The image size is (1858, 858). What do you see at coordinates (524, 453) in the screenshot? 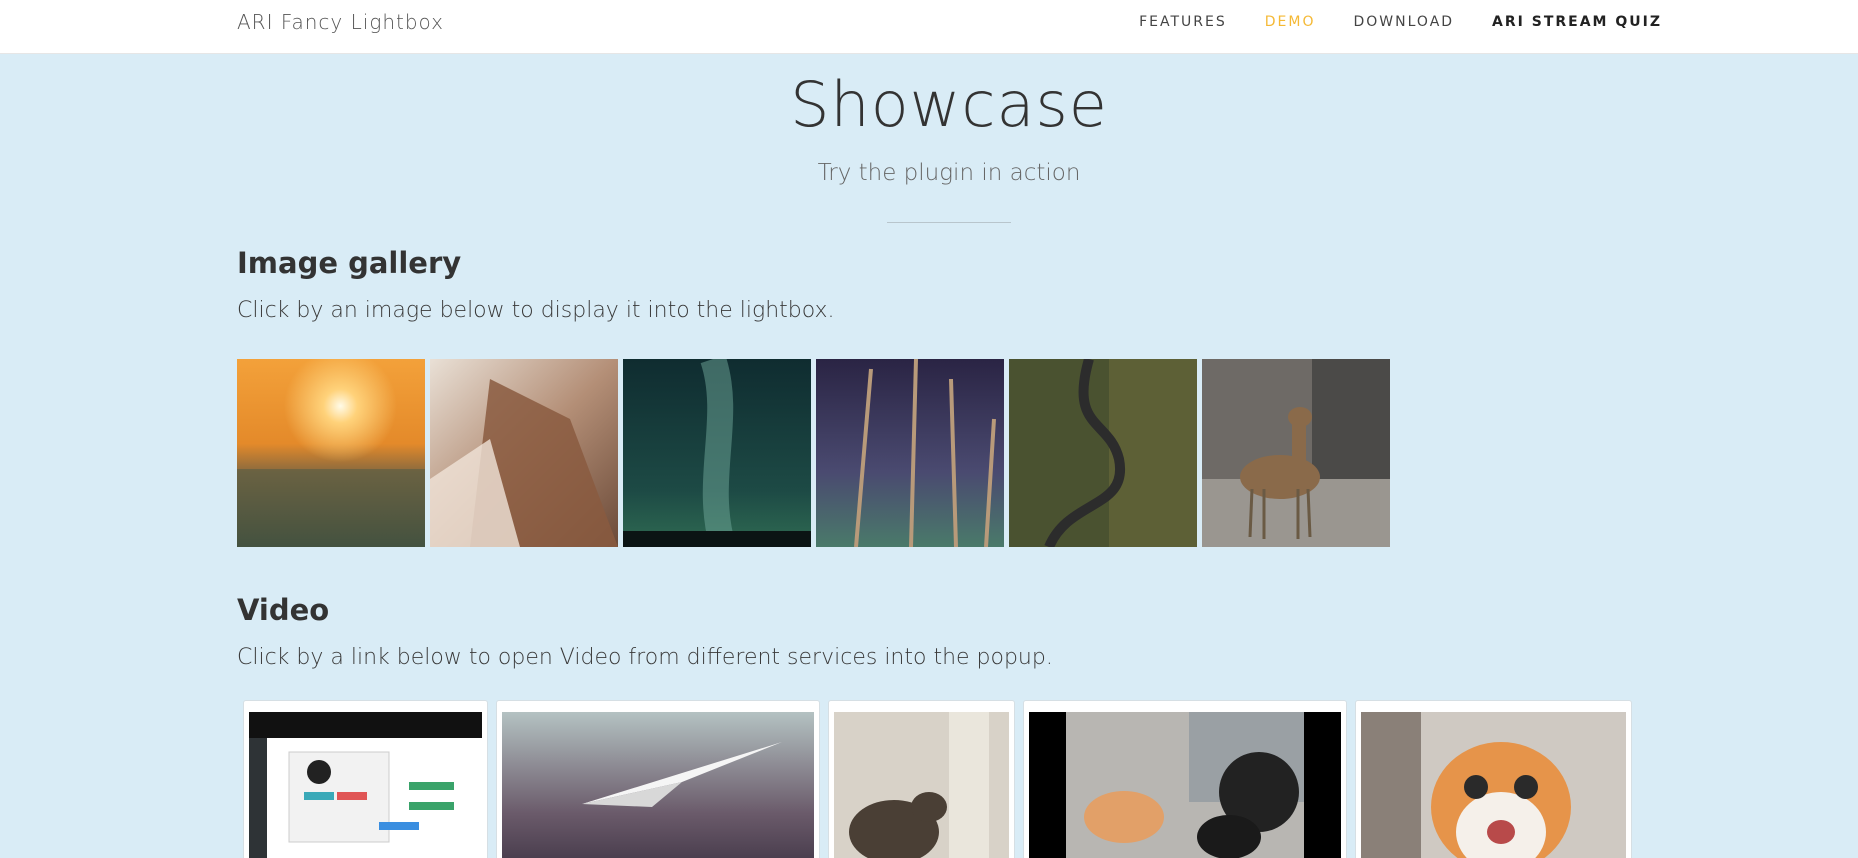
I see `gallery-image-misty-mountains` at bounding box center [524, 453].